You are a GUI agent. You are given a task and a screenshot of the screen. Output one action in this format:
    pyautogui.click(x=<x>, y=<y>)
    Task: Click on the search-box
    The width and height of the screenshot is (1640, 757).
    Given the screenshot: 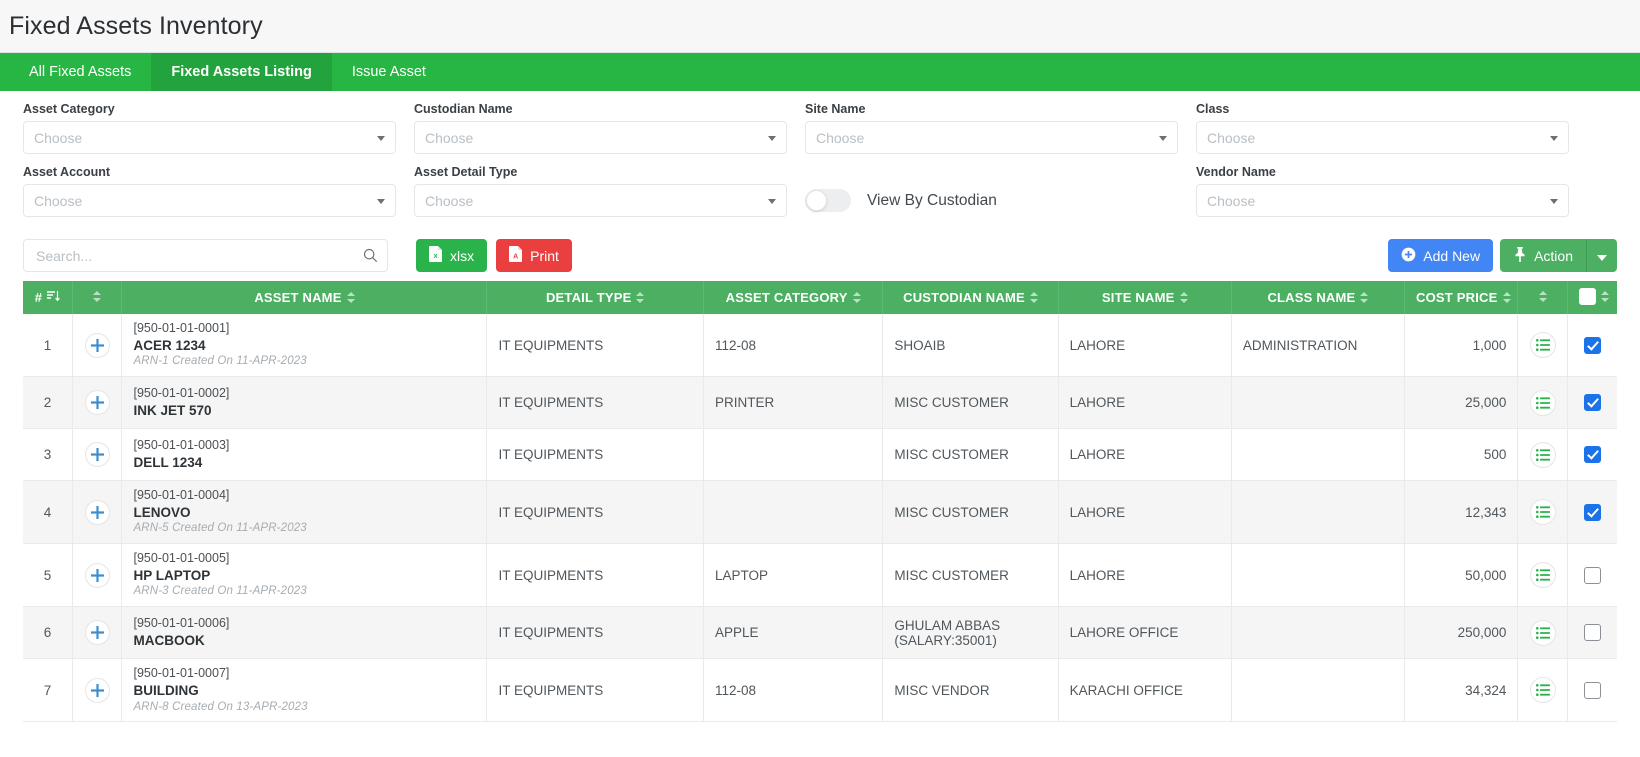 What is the action you would take?
    pyautogui.click(x=205, y=255)
    